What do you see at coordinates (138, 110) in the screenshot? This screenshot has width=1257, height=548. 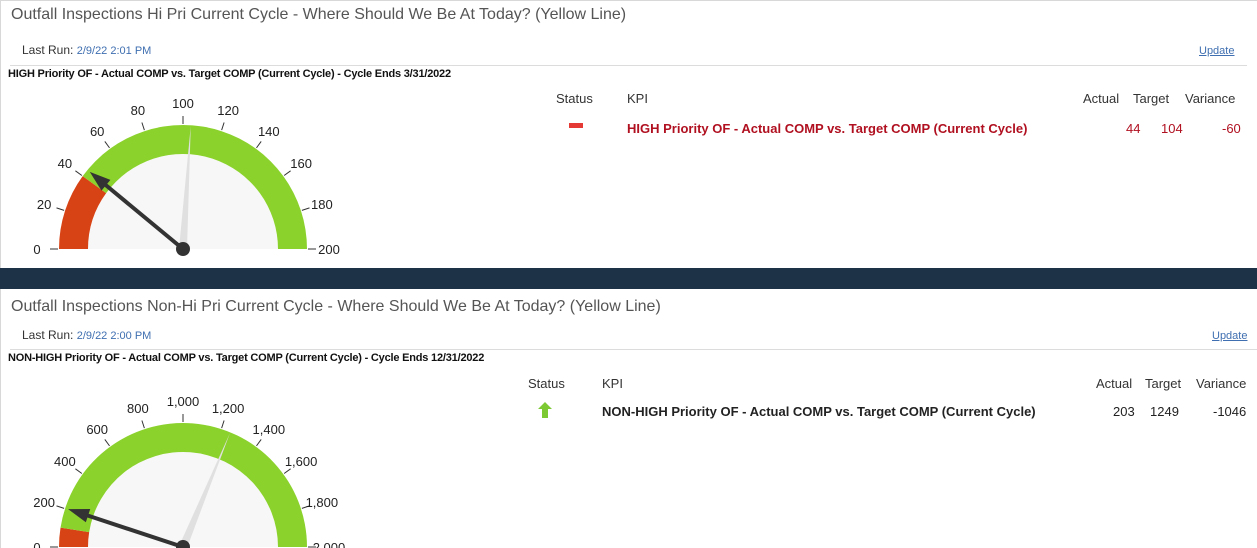 I see `gauge-tick-label: 80` at bounding box center [138, 110].